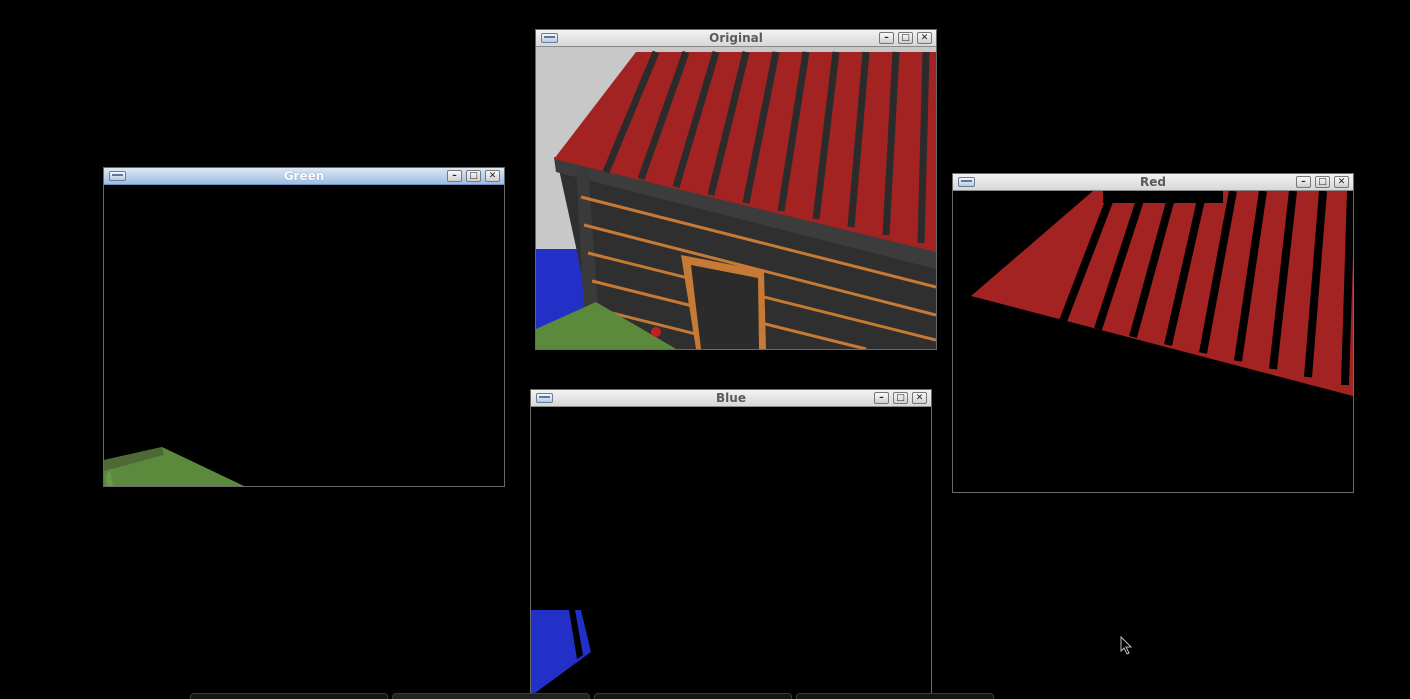  Describe the element at coordinates (736, 198) in the screenshot. I see `original-image` at that location.